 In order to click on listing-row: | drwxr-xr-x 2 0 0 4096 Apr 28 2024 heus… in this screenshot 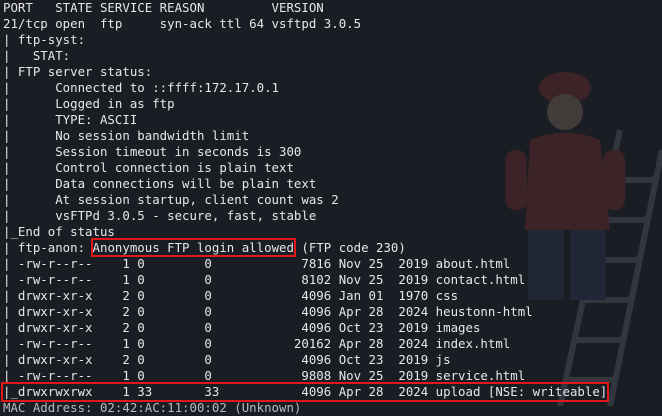, I will do `click(268, 311)`.